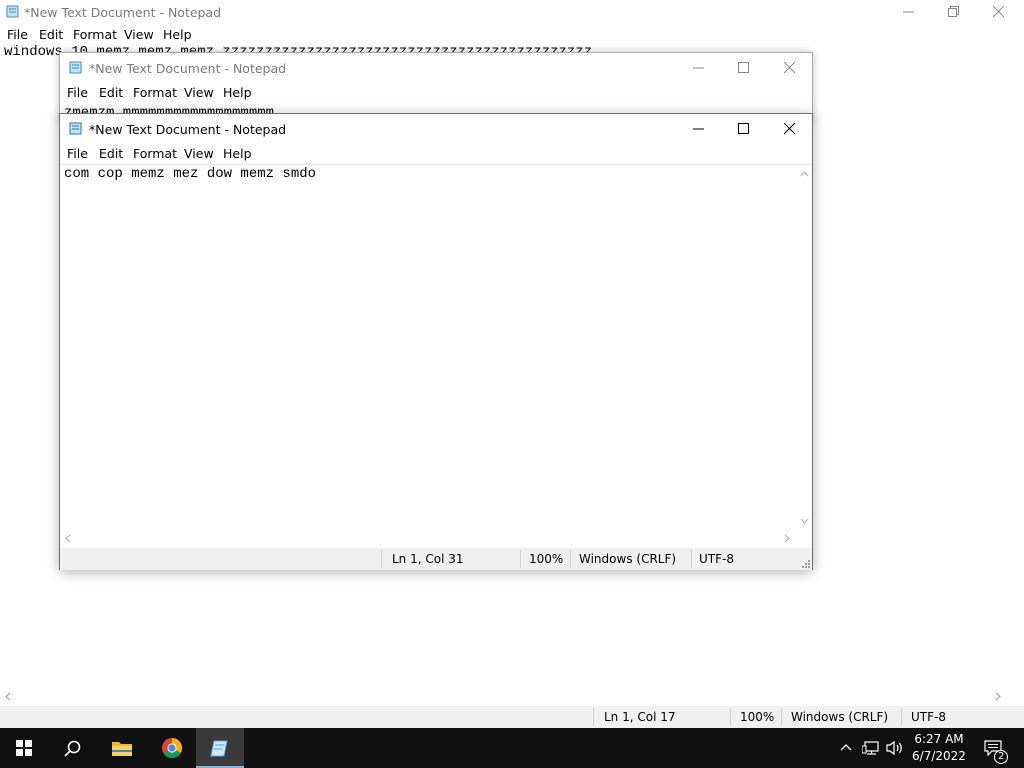 The height and width of the screenshot is (768, 1024). What do you see at coordinates (806, 564) in the screenshot?
I see `resize-grip-icon` at bounding box center [806, 564].